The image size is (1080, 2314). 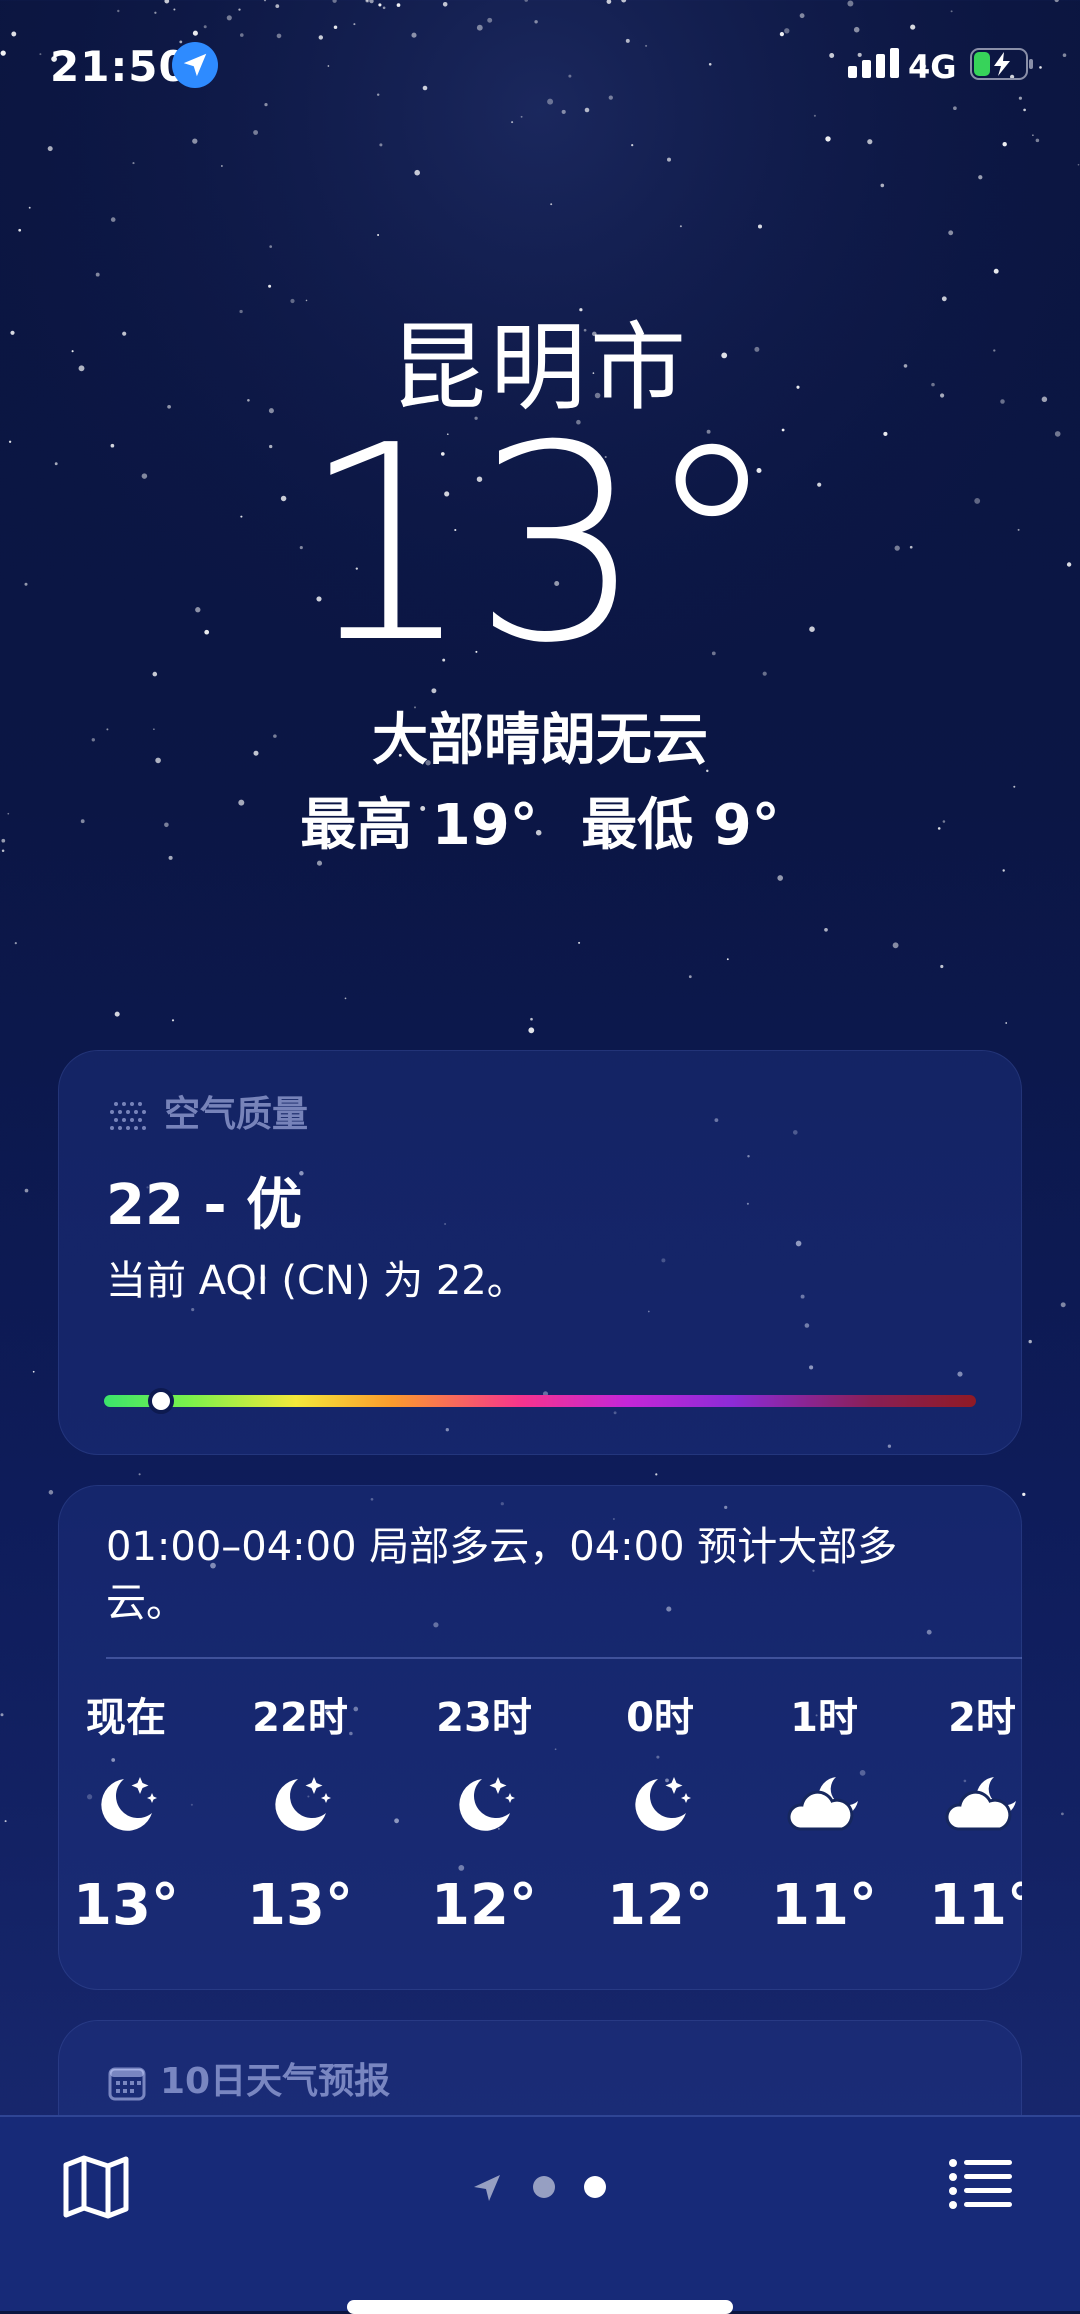 What do you see at coordinates (484, 1718) in the screenshot?
I see `hour-label: 23时` at bounding box center [484, 1718].